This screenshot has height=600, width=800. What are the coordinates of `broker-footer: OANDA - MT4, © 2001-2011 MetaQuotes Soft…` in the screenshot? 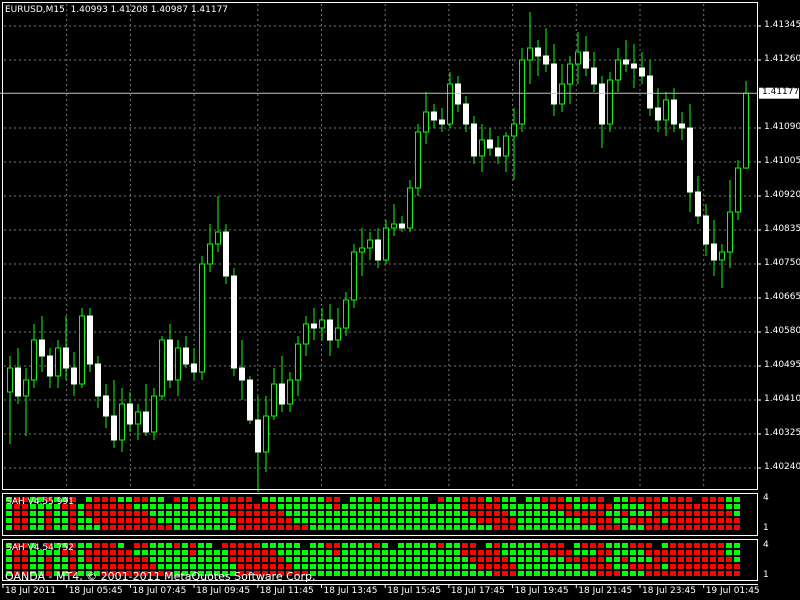 It's located at (160, 576).